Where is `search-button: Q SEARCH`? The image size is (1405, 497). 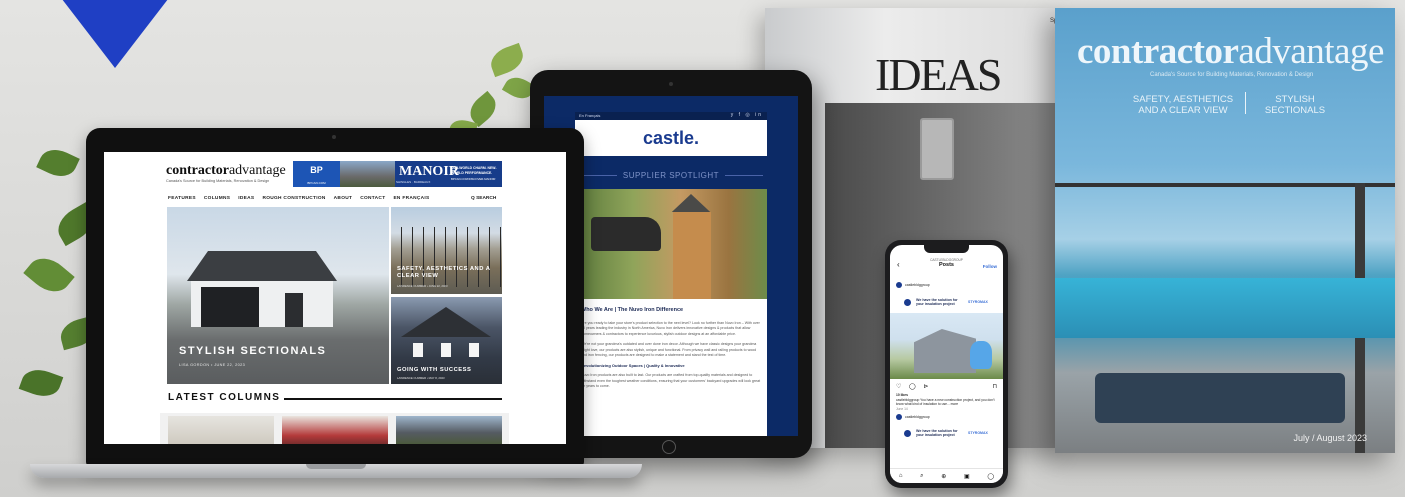
search-button: Q SEARCH is located at coordinates (483, 198).